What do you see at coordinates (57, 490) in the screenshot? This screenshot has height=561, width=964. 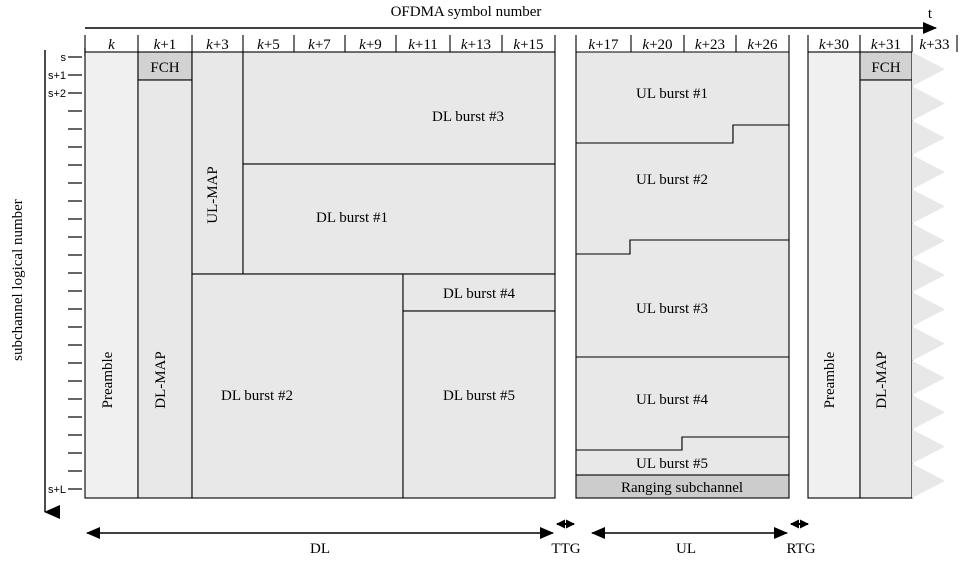 I see `subchannel-number-label: s+L` at bounding box center [57, 490].